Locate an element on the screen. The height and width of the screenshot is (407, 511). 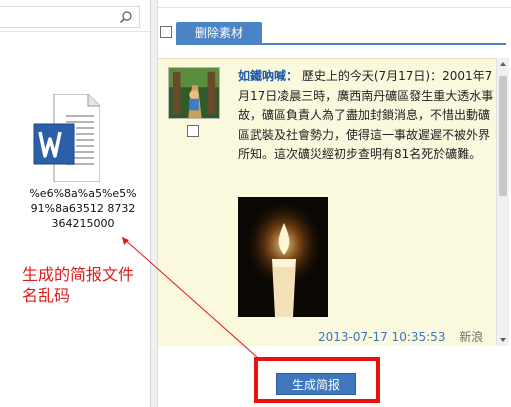
avatar is located at coordinates (194, 93).